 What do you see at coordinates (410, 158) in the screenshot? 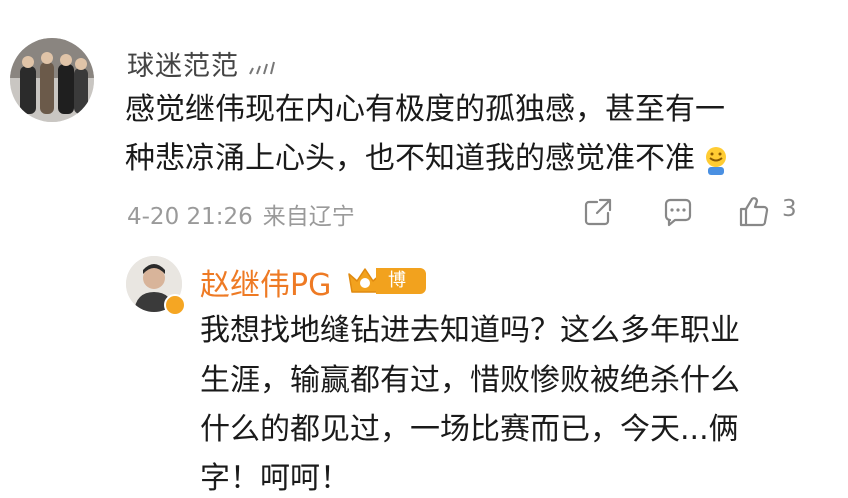
I see `comment-text-line-2-text: 种悲凉涌上心头，也不知道我的感觉准不准` at bounding box center [410, 158].